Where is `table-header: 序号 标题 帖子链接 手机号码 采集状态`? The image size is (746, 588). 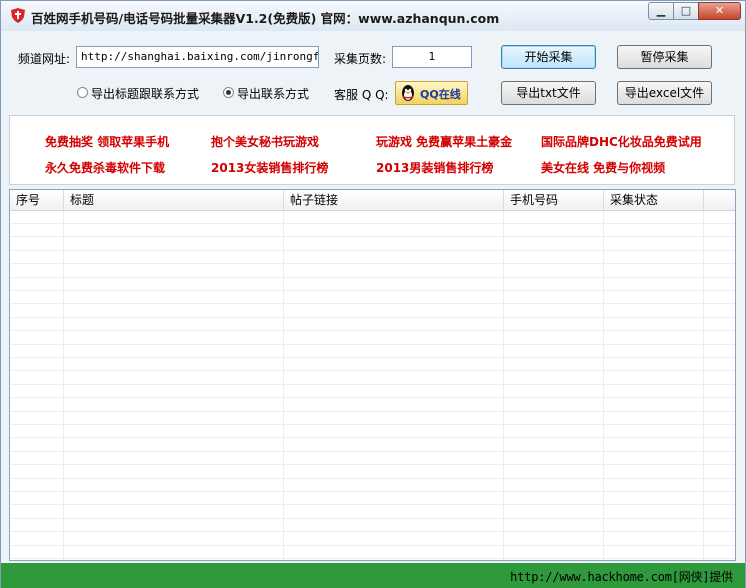
table-header: 序号 标题 帖子链接 手机号码 采集状态 is located at coordinates (372, 200).